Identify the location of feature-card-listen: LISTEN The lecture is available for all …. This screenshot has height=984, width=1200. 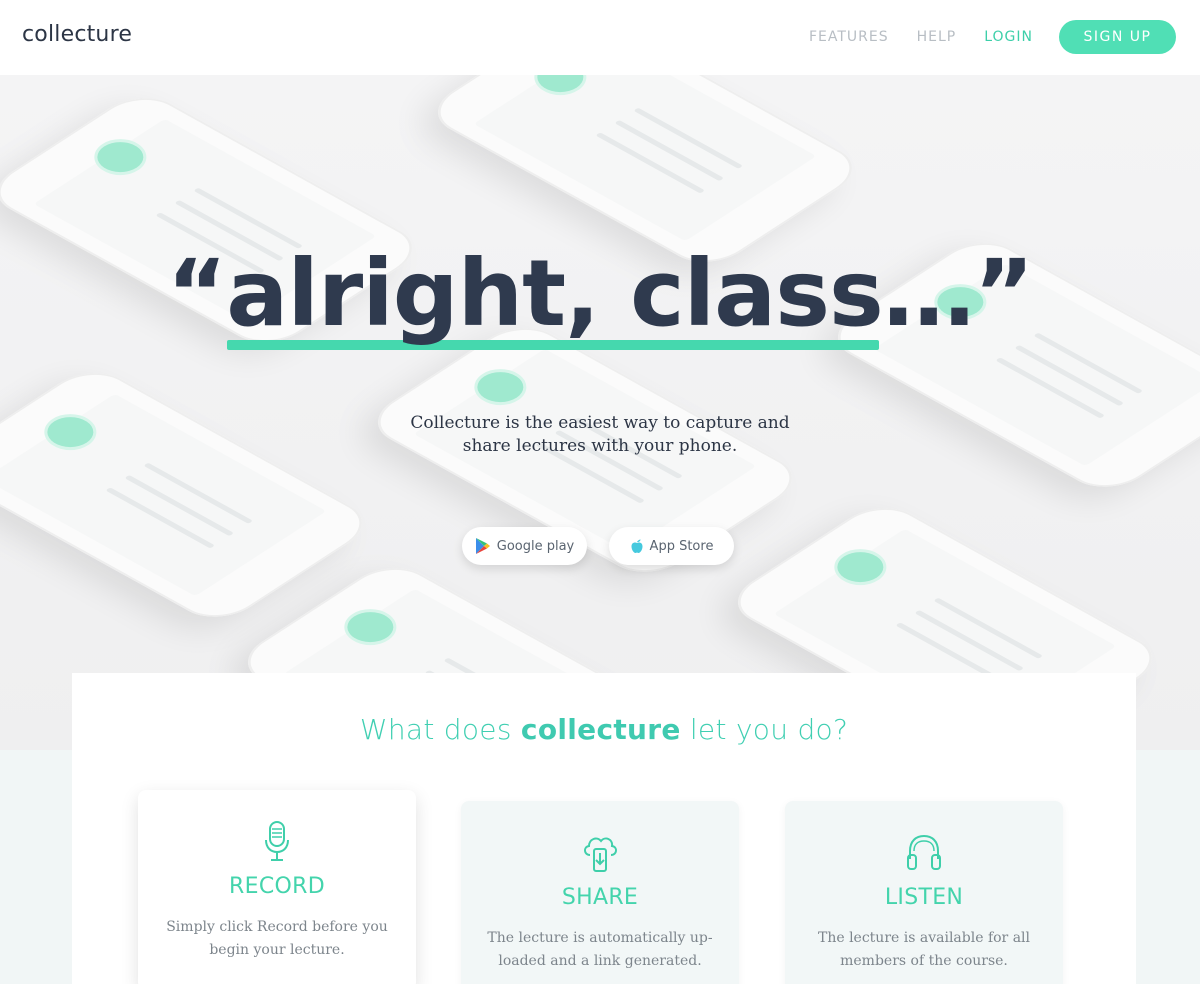
(924, 892).